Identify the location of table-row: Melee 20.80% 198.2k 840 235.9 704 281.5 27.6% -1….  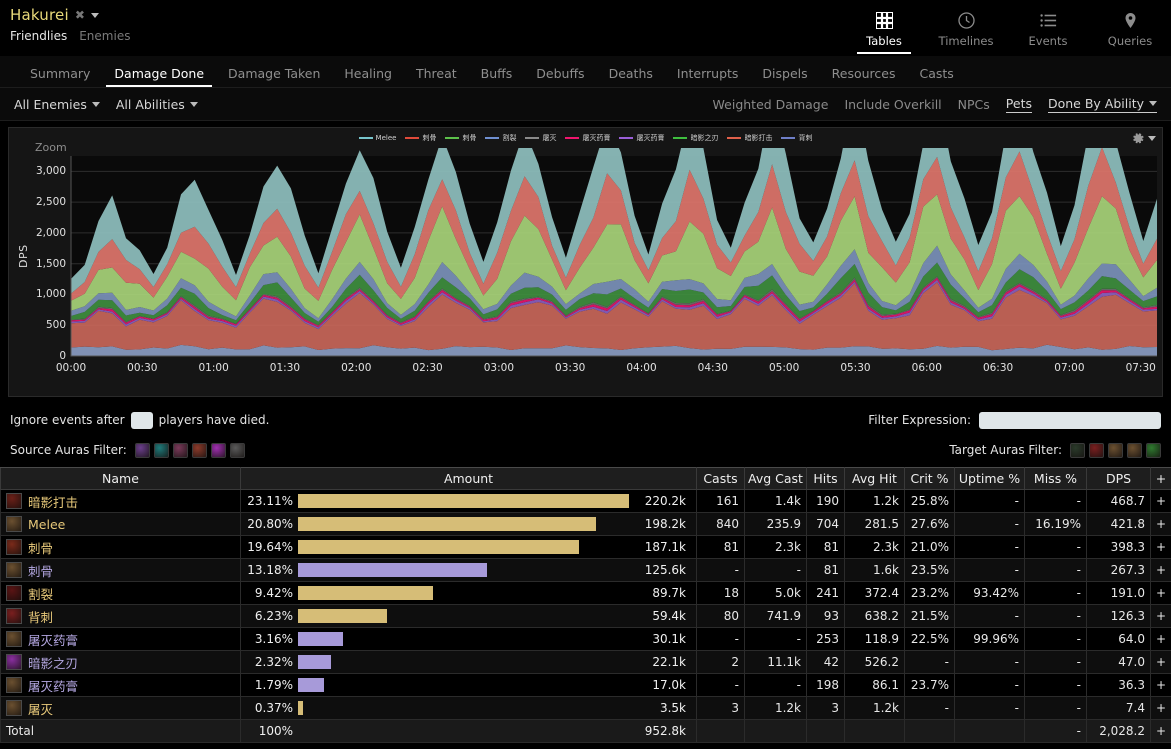
(585, 524).